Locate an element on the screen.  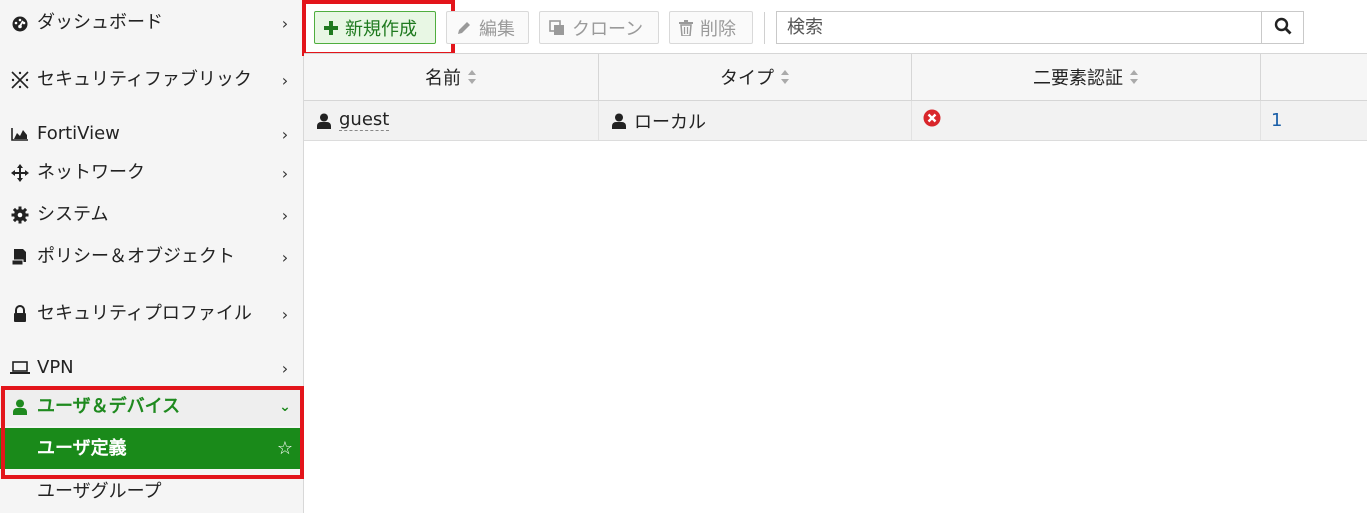
table-header: 名前 タイプ 二要素認証 is located at coordinates (835, 77).